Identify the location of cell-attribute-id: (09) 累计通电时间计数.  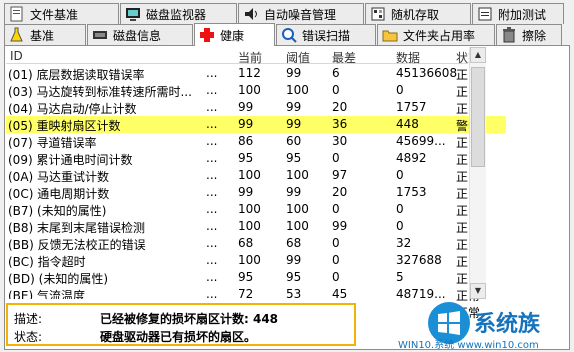
(70, 160).